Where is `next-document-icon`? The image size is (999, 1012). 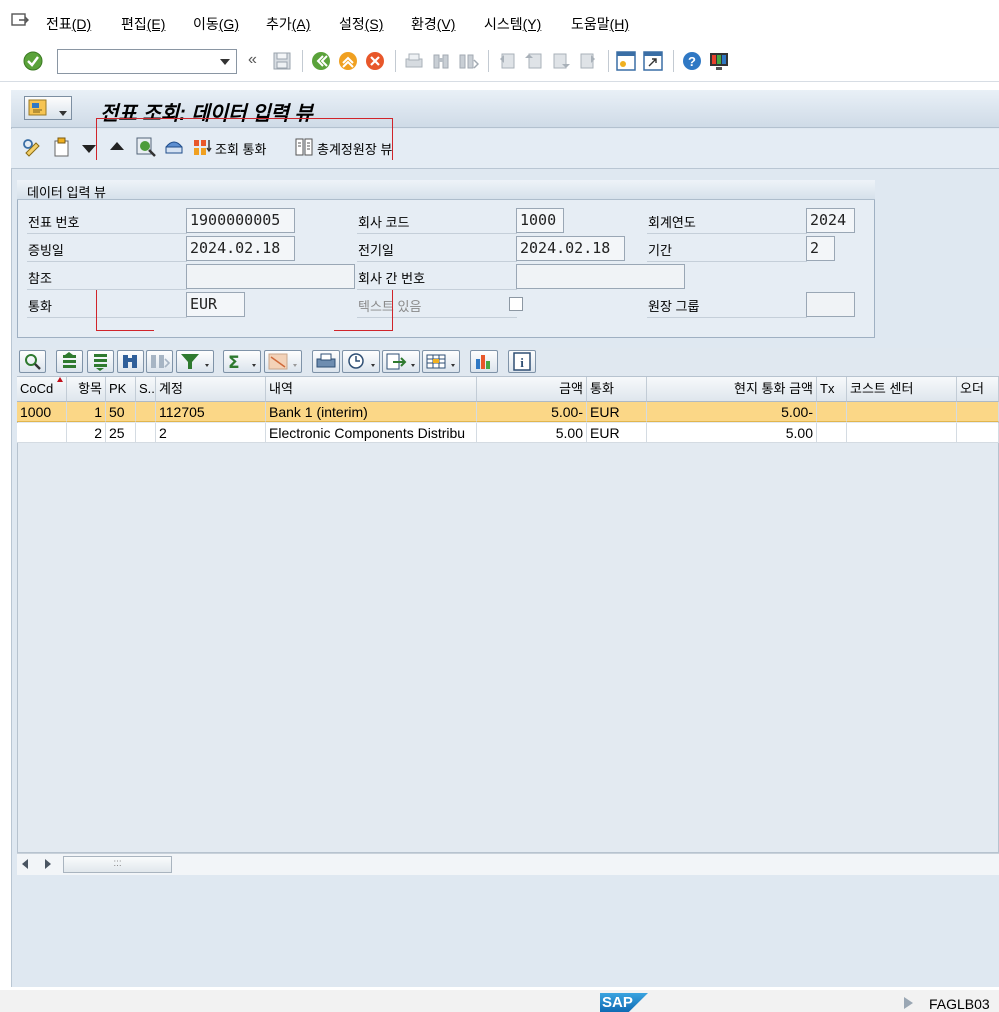
next-document-icon is located at coordinates (89, 149).